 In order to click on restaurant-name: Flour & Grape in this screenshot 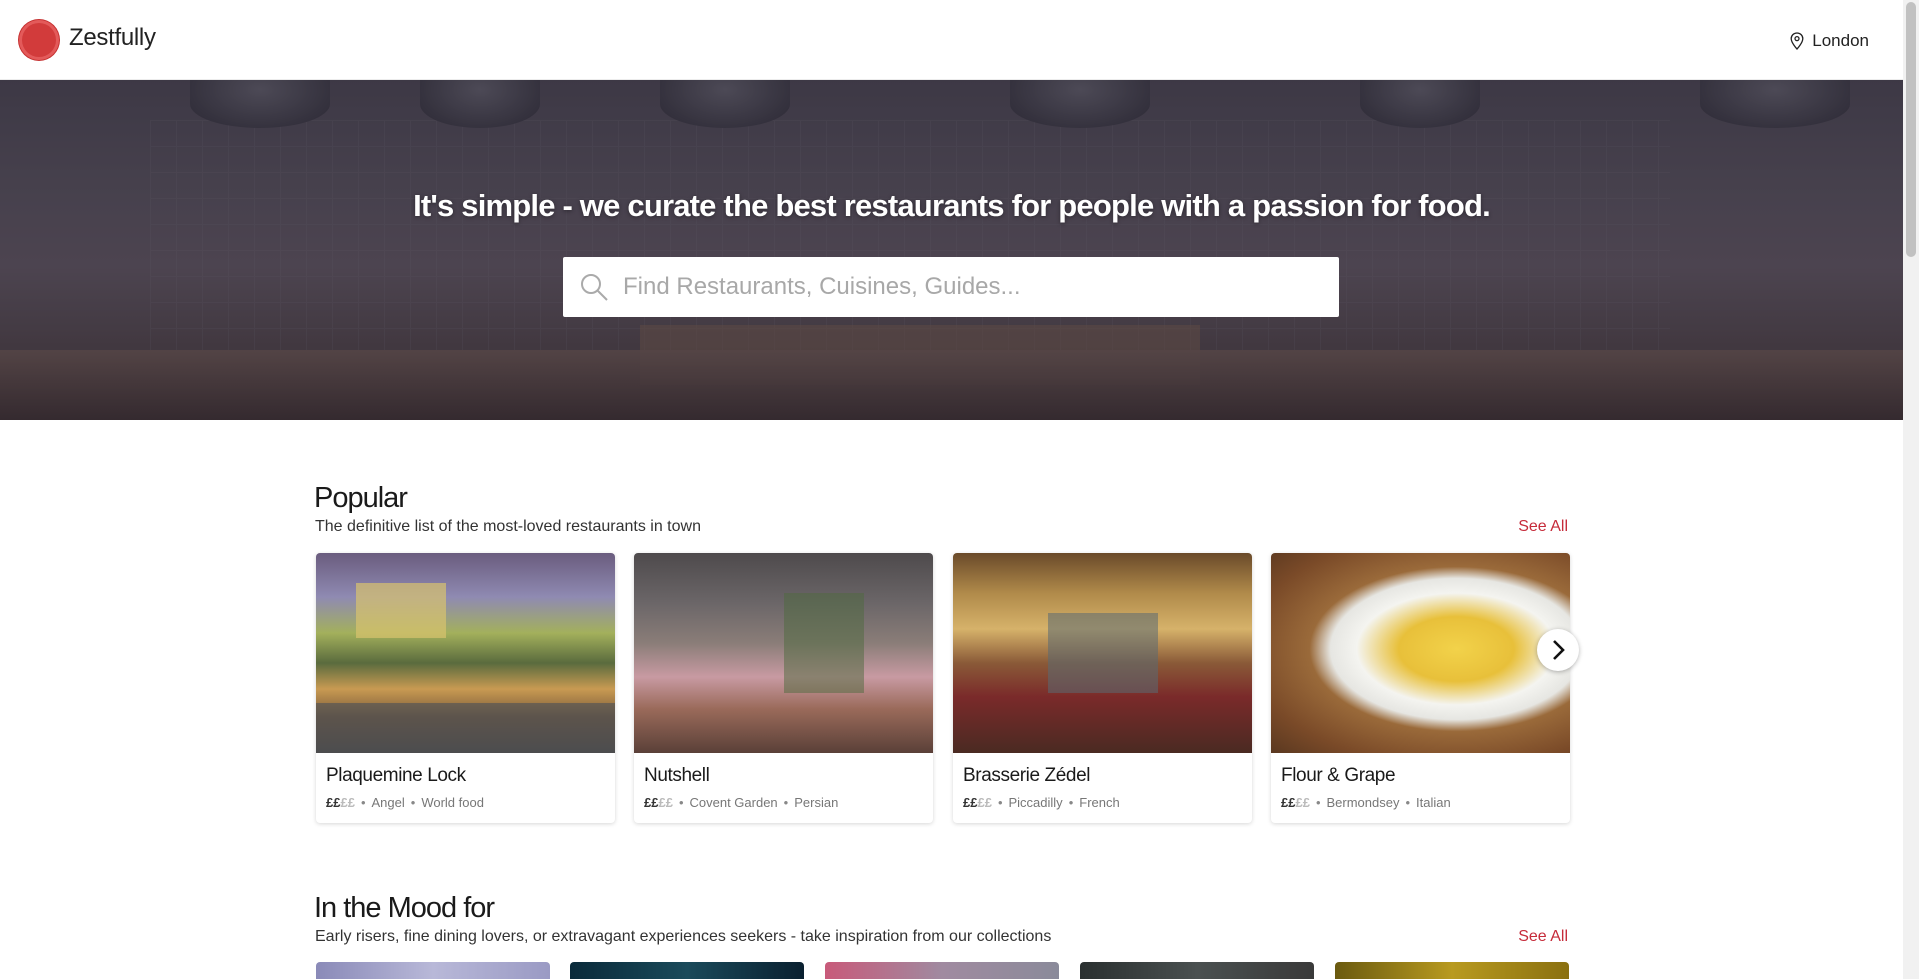, I will do `click(1338, 775)`.